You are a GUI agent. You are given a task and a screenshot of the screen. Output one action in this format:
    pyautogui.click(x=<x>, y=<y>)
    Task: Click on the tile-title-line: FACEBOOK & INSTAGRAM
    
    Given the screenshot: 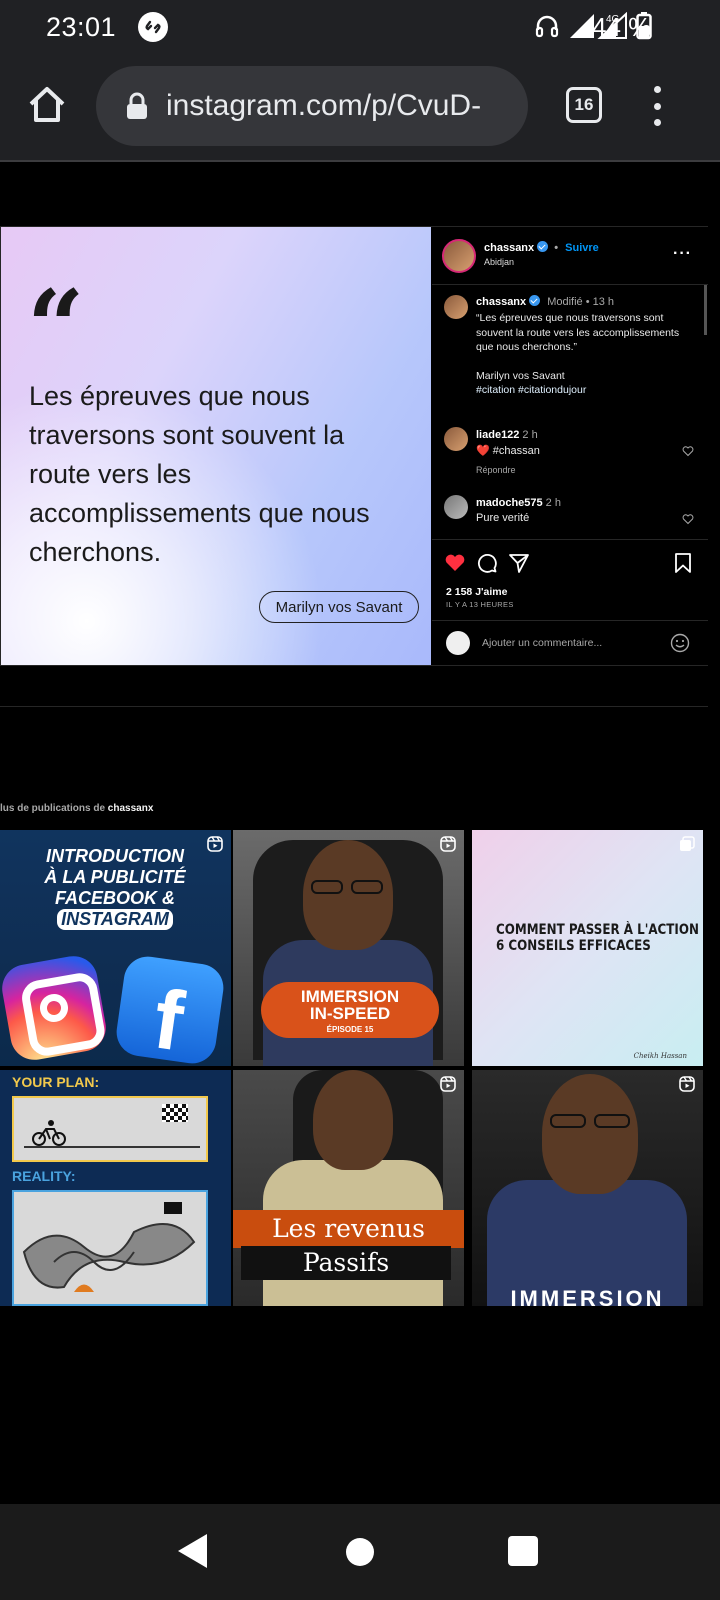 What is the action you would take?
    pyautogui.click(x=115, y=909)
    